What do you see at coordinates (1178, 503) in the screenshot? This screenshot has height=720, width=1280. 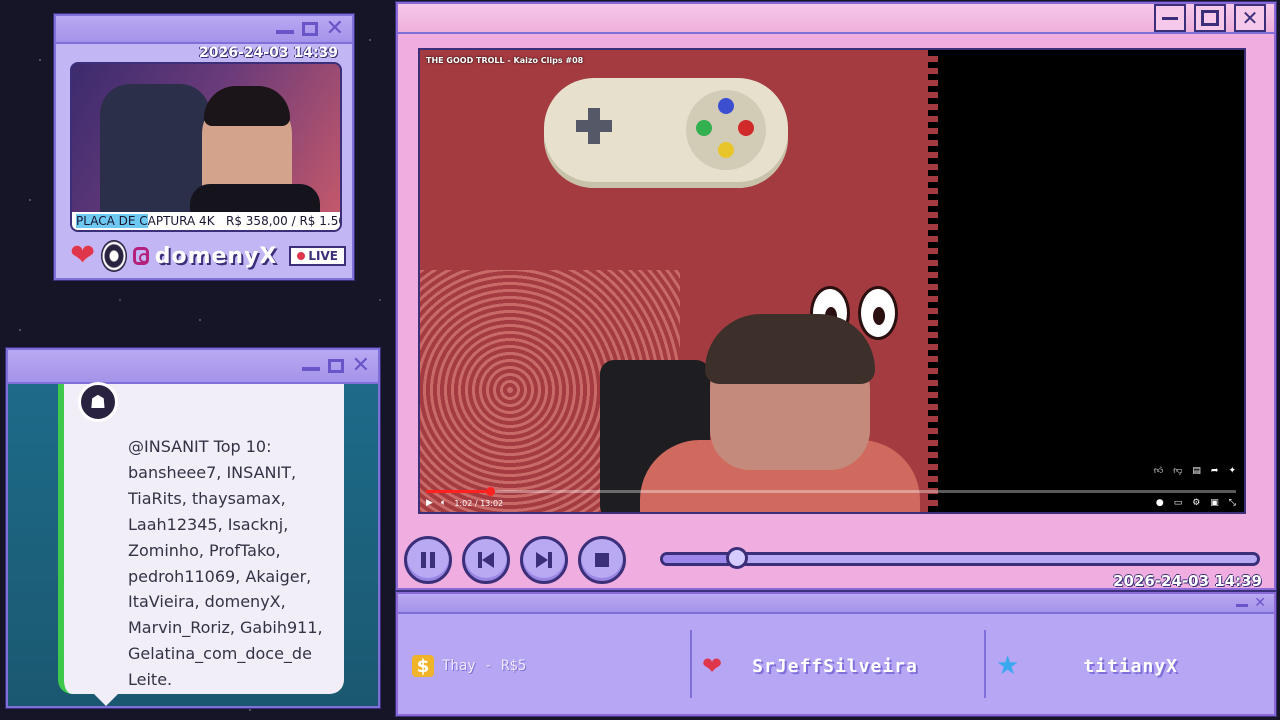 I see `subtitles-icon: ▭` at bounding box center [1178, 503].